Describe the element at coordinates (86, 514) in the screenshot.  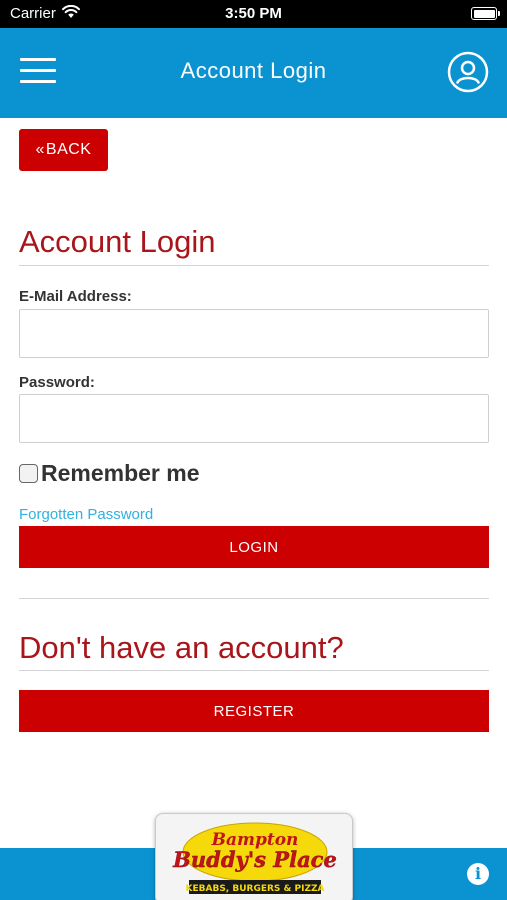
I see `forgotten-password-link: Forgotten Password` at that location.